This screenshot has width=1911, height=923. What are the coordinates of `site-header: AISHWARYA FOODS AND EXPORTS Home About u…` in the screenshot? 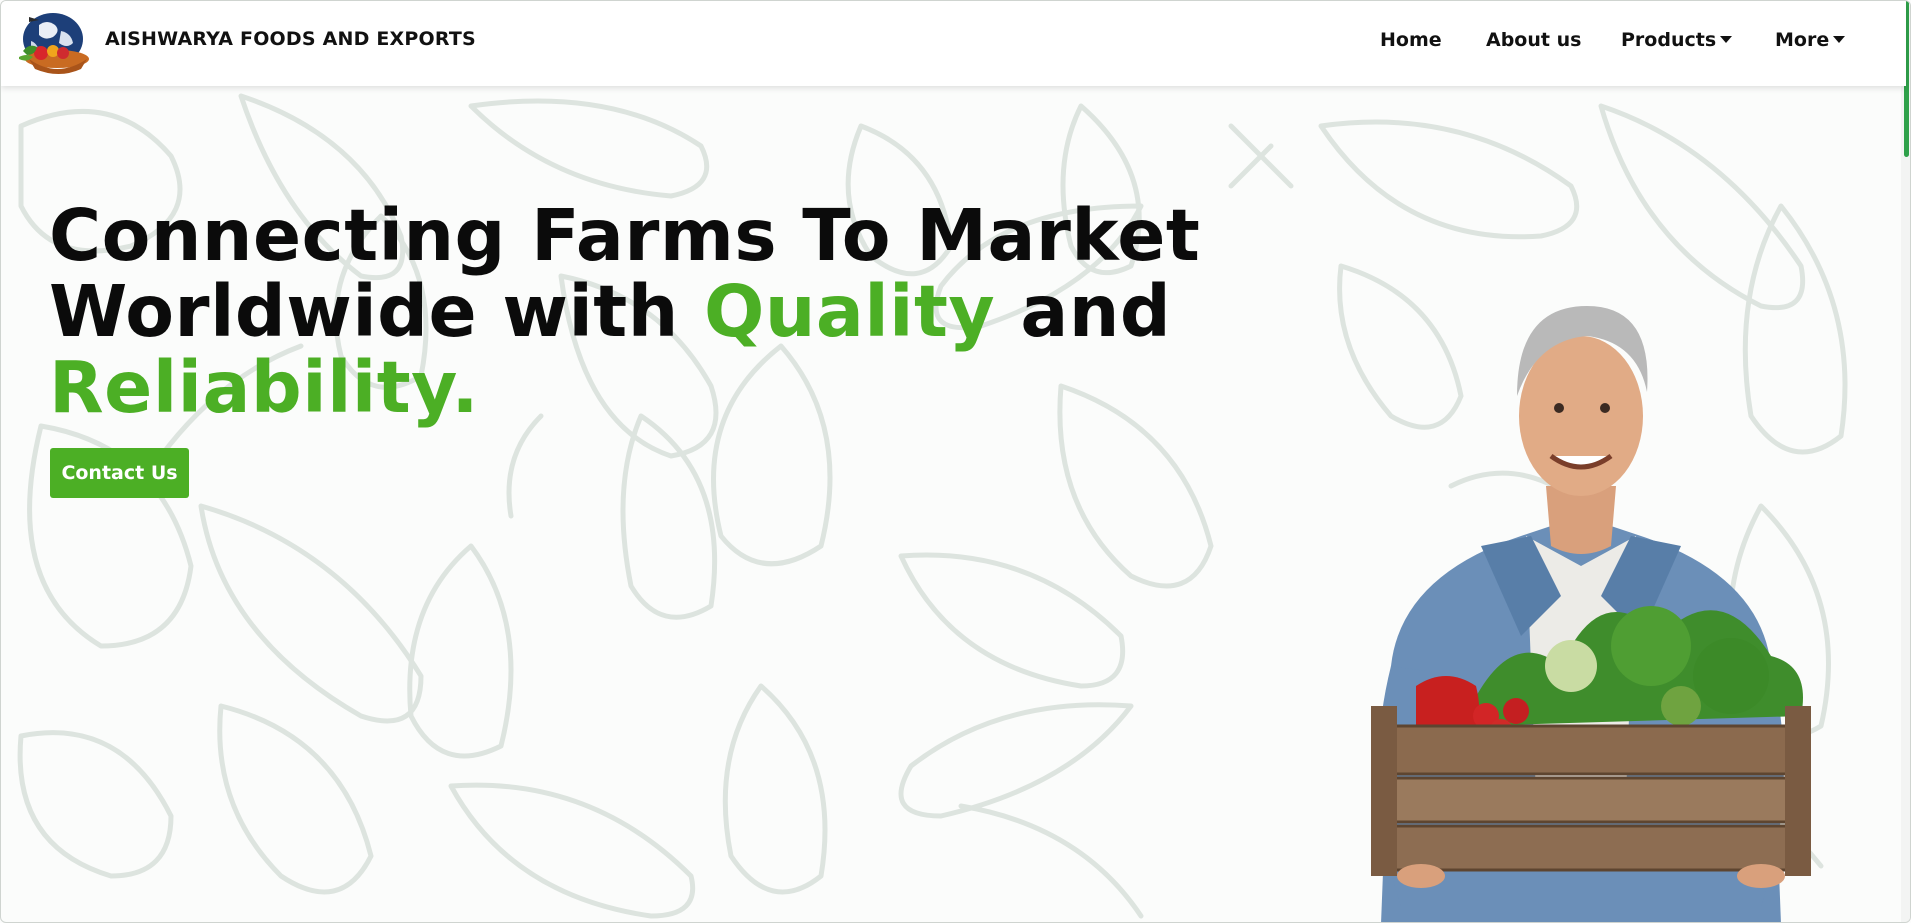 It's located at (953, 43).